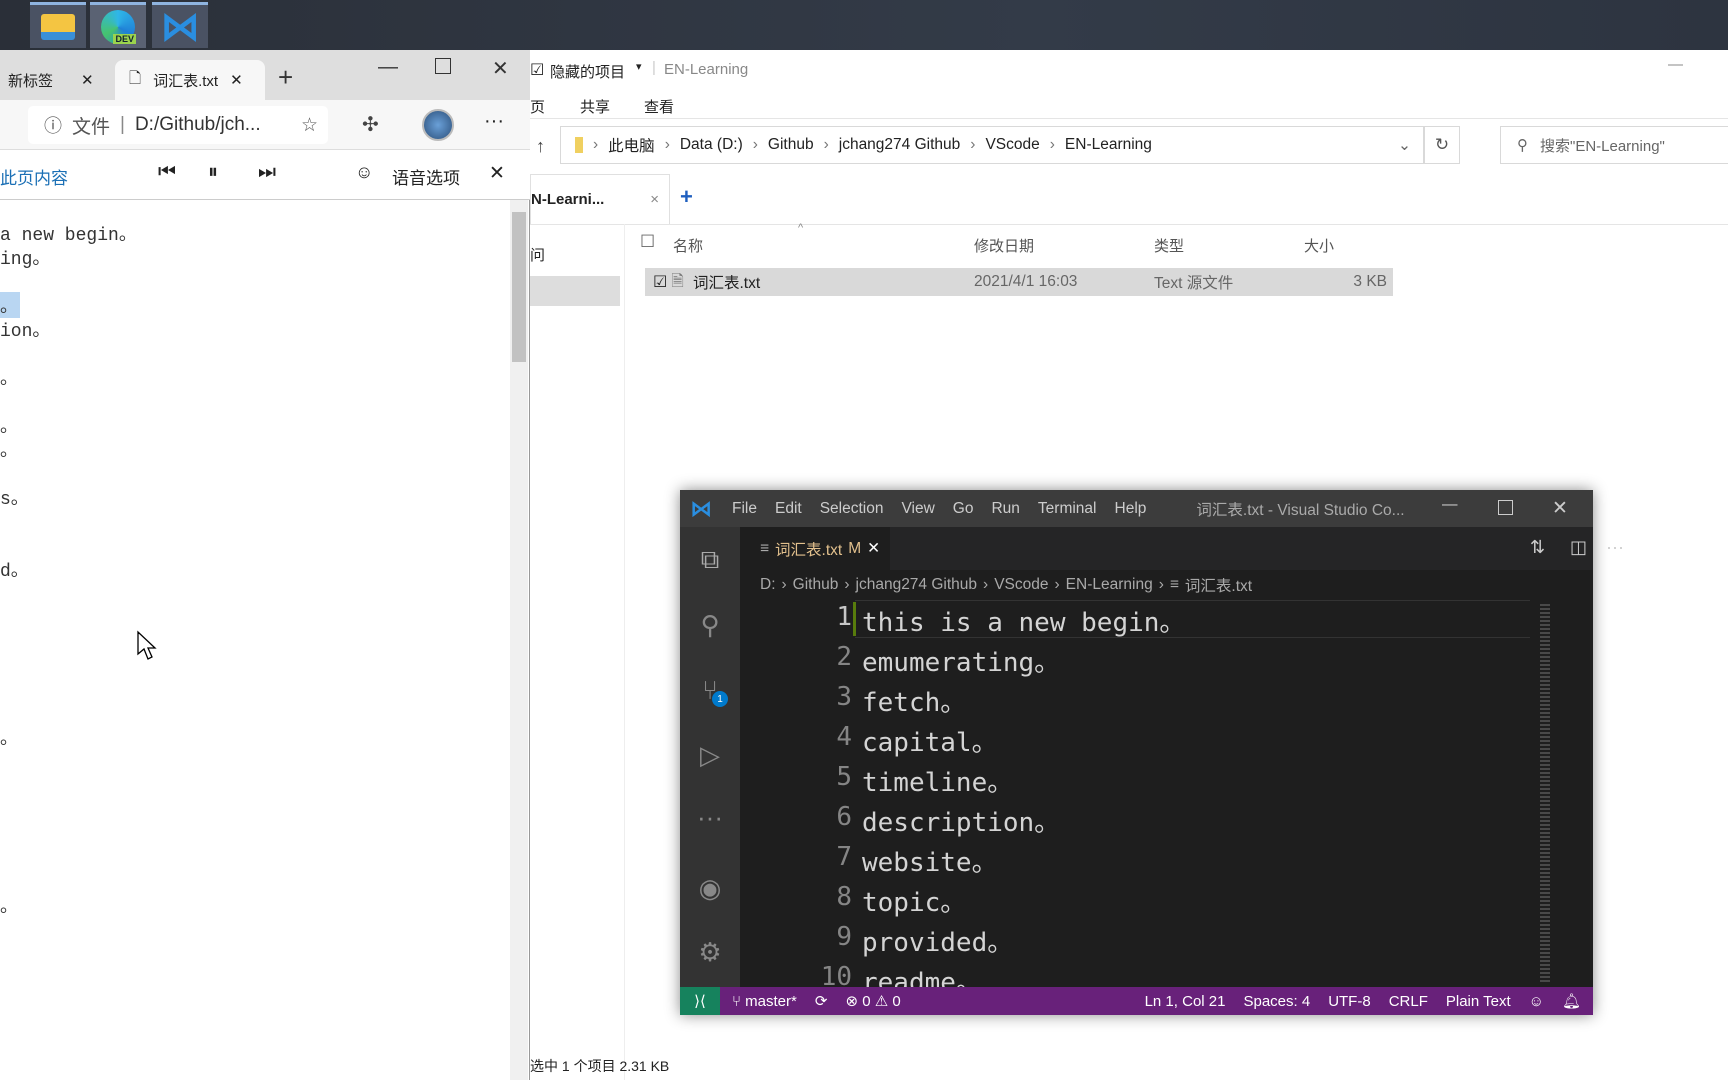 The width and height of the screenshot is (1728, 1080). What do you see at coordinates (267, 172) in the screenshot?
I see `next-icon: ⏭` at bounding box center [267, 172].